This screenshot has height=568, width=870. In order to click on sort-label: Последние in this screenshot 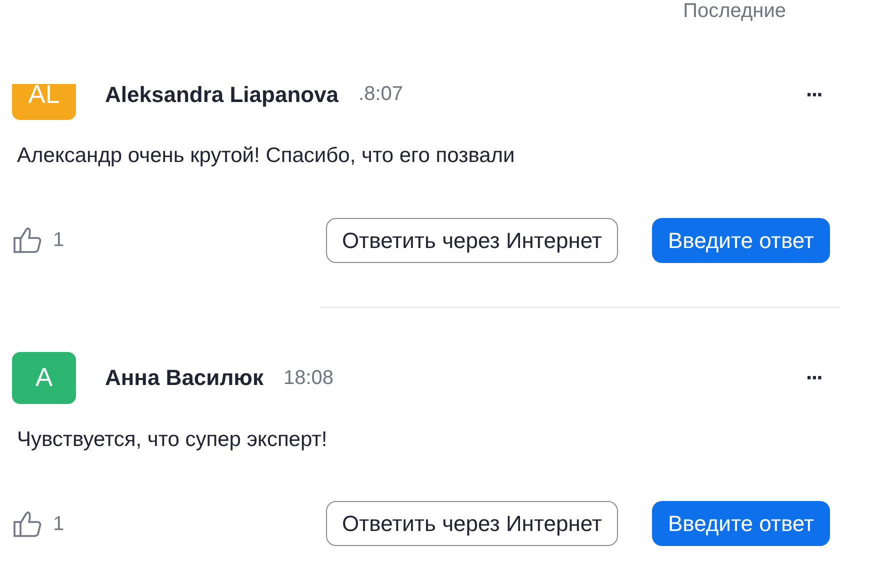, I will do `click(734, 11)`.